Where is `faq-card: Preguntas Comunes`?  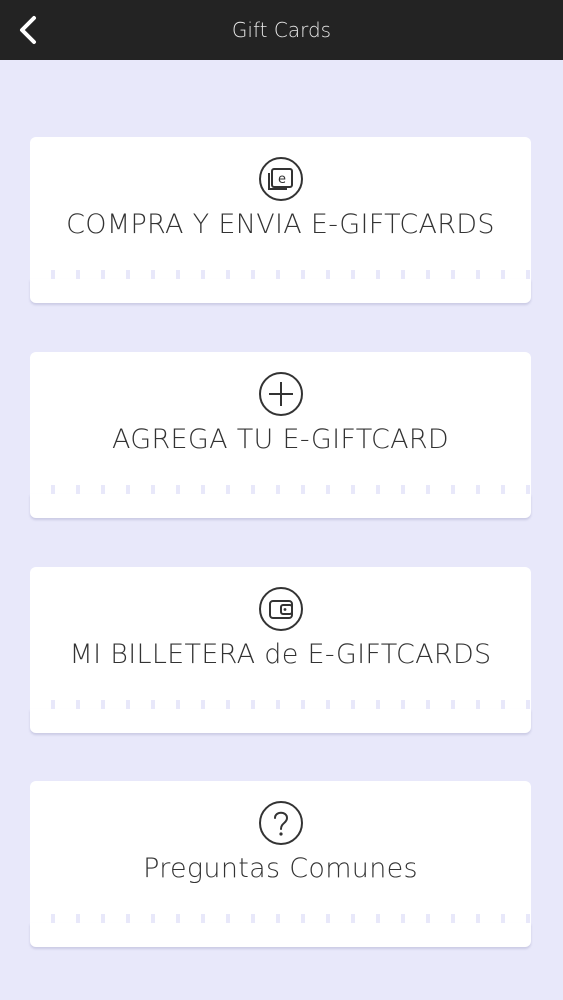 faq-card: Preguntas Comunes is located at coordinates (280, 864).